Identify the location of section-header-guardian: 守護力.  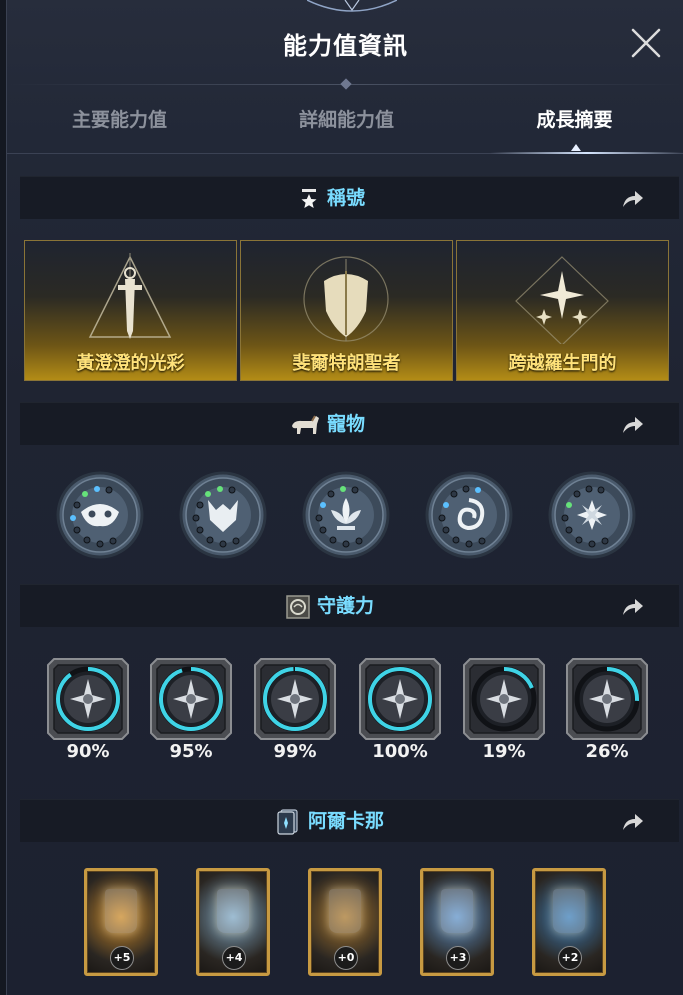
(349, 605).